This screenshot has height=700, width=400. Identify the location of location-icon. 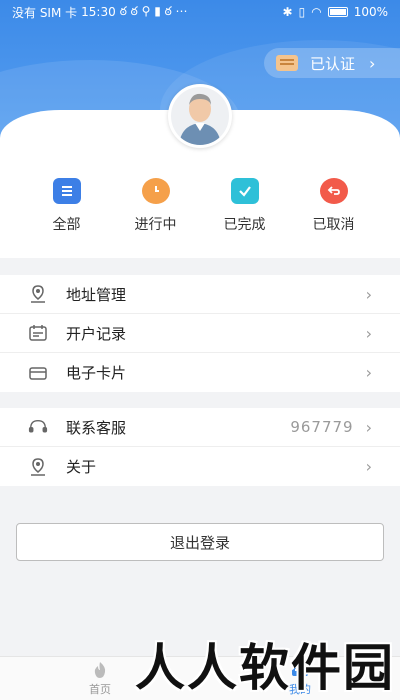
(38, 294).